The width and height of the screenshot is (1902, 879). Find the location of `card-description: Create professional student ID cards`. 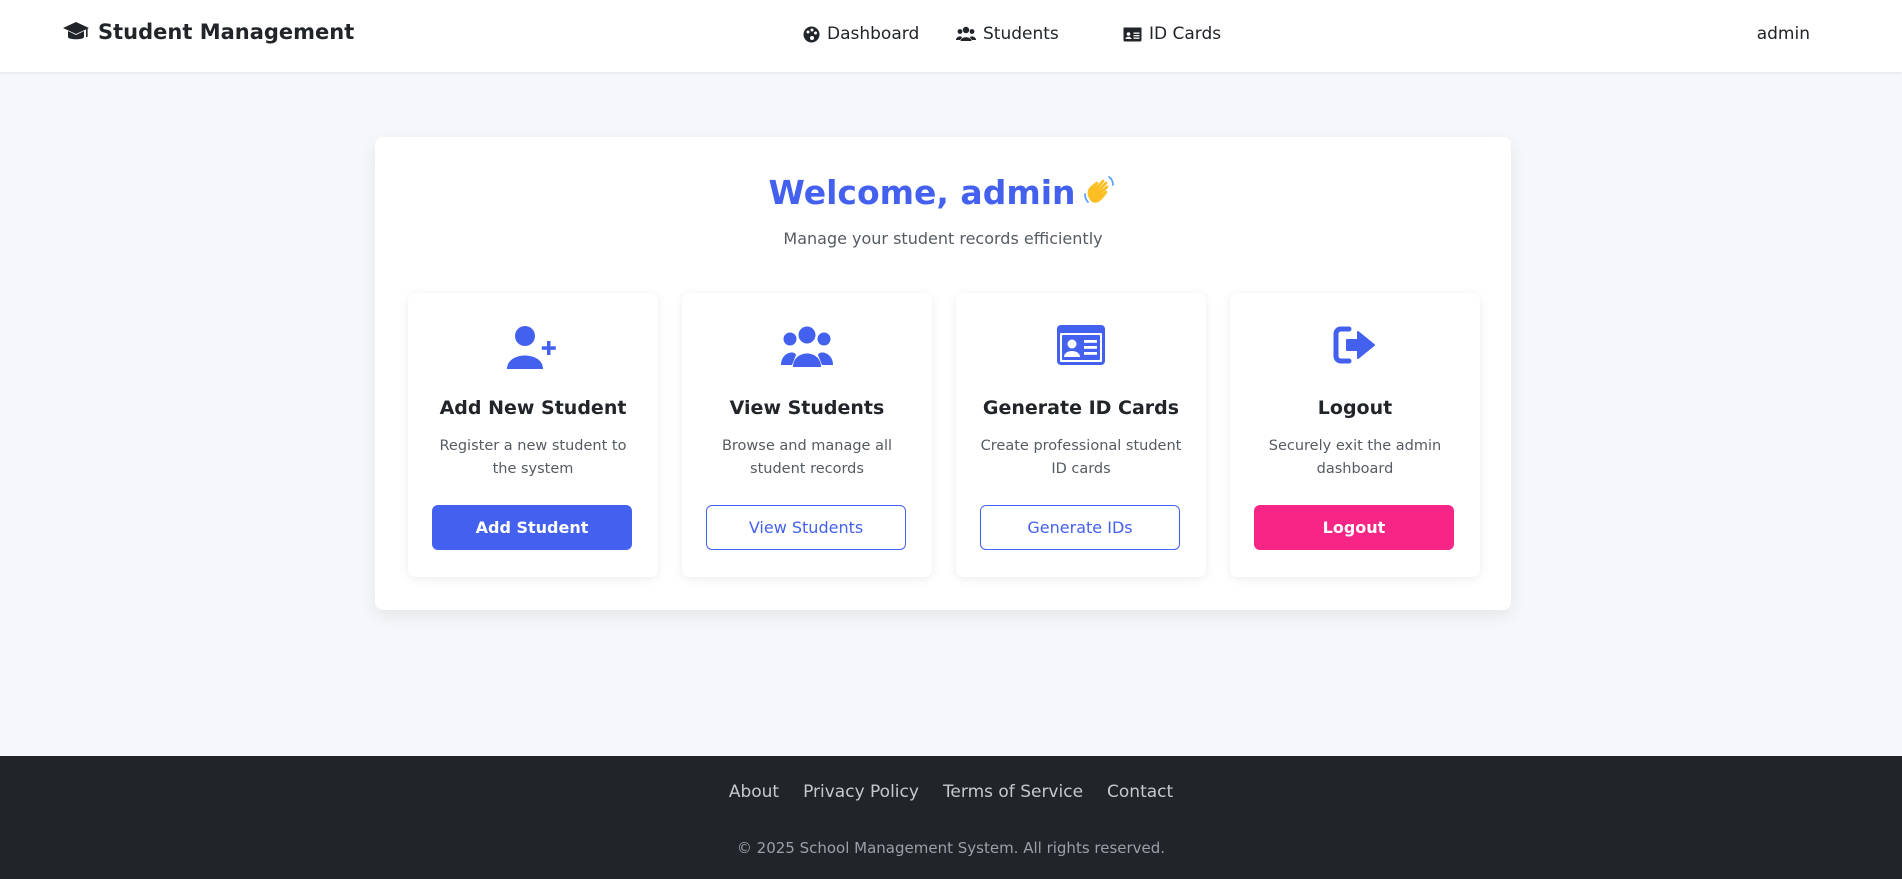

card-description: Create professional student ID cards is located at coordinates (1081, 457).